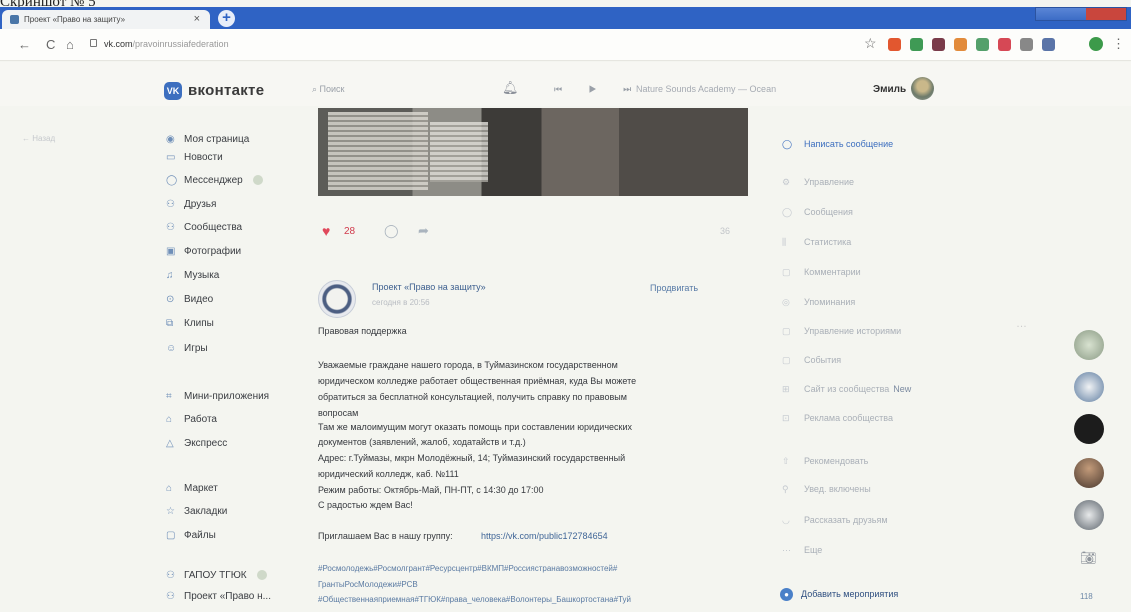 This screenshot has width=1131, height=612. What do you see at coordinates (368, 584) in the screenshot?
I see `hashtag-line: ГрантыРосМолодежи#РСВ` at bounding box center [368, 584].